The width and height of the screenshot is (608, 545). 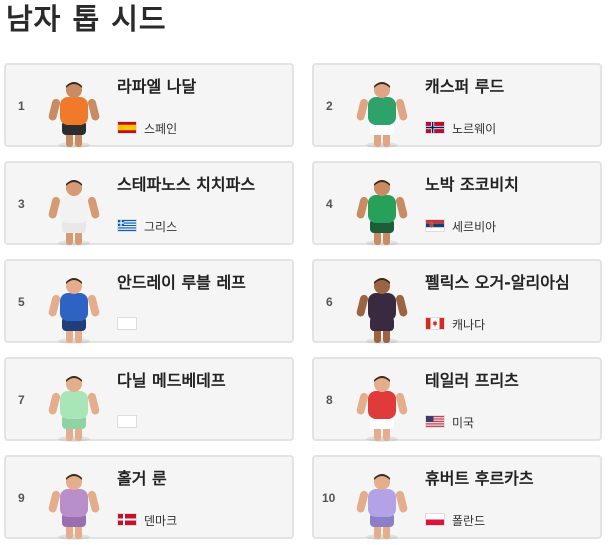 I want to click on seed-number: 5, so click(x=21, y=302).